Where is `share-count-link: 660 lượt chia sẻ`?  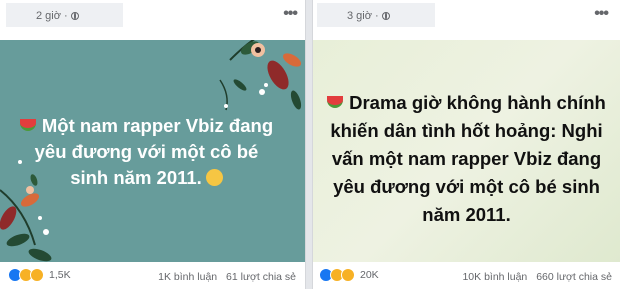
share-count-link: 660 lượt chia sẻ is located at coordinates (574, 277).